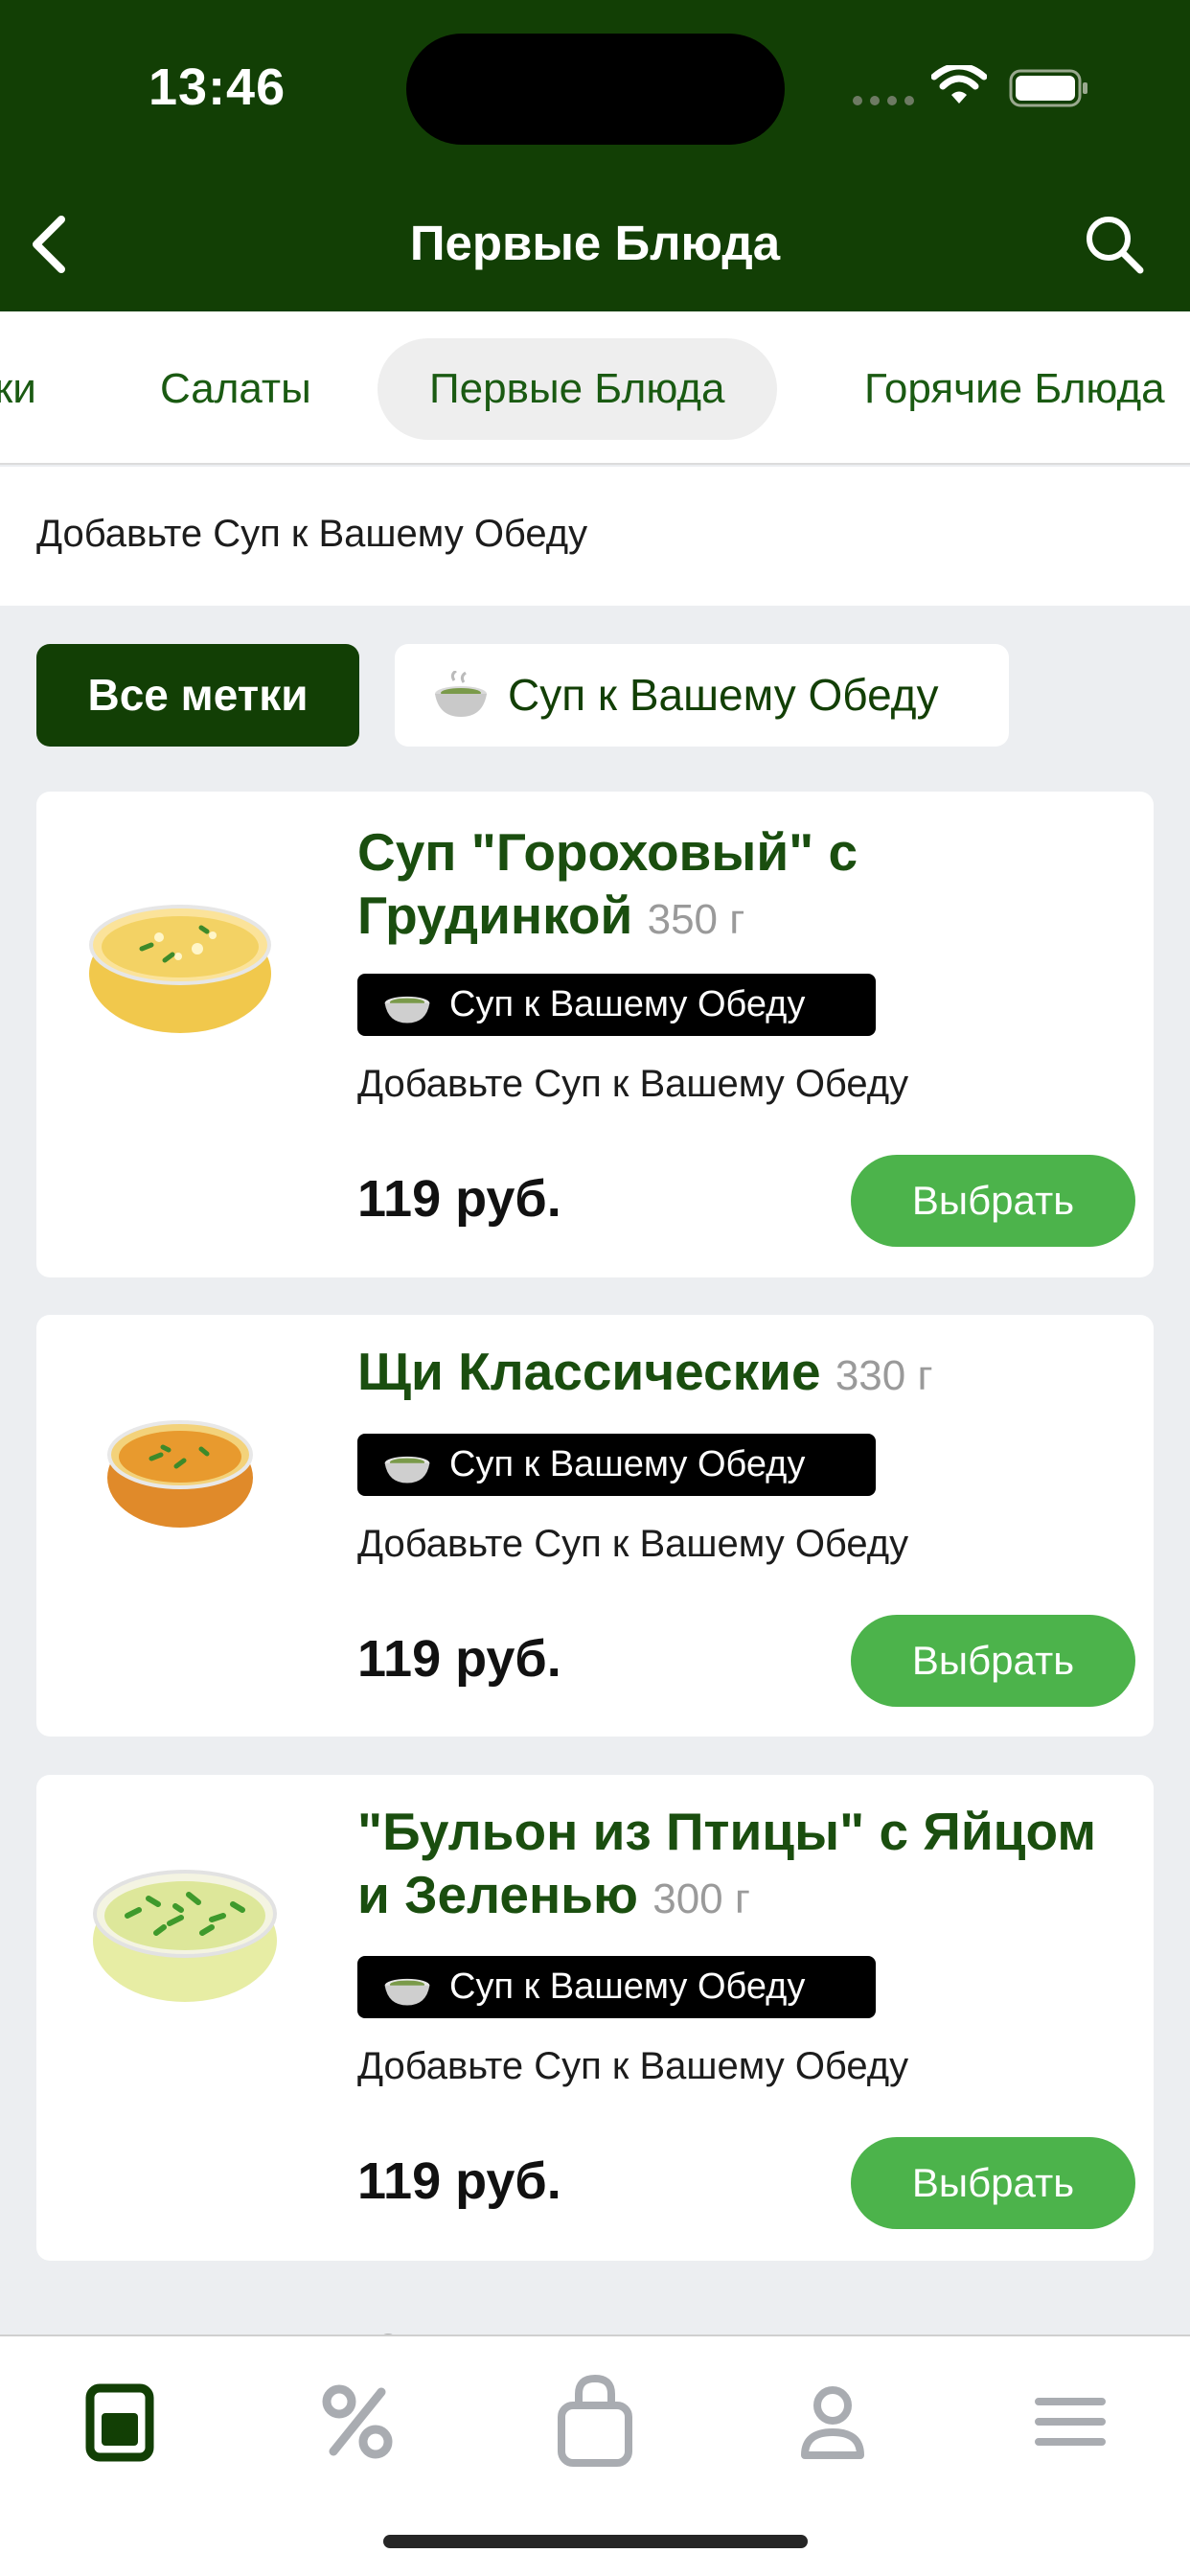 Image resolution: width=1190 pixels, height=2576 pixels. What do you see at coordinates (120, 2422) in the screenshot?
I see `menu-book-icon` at bounding box center [120, 2422].